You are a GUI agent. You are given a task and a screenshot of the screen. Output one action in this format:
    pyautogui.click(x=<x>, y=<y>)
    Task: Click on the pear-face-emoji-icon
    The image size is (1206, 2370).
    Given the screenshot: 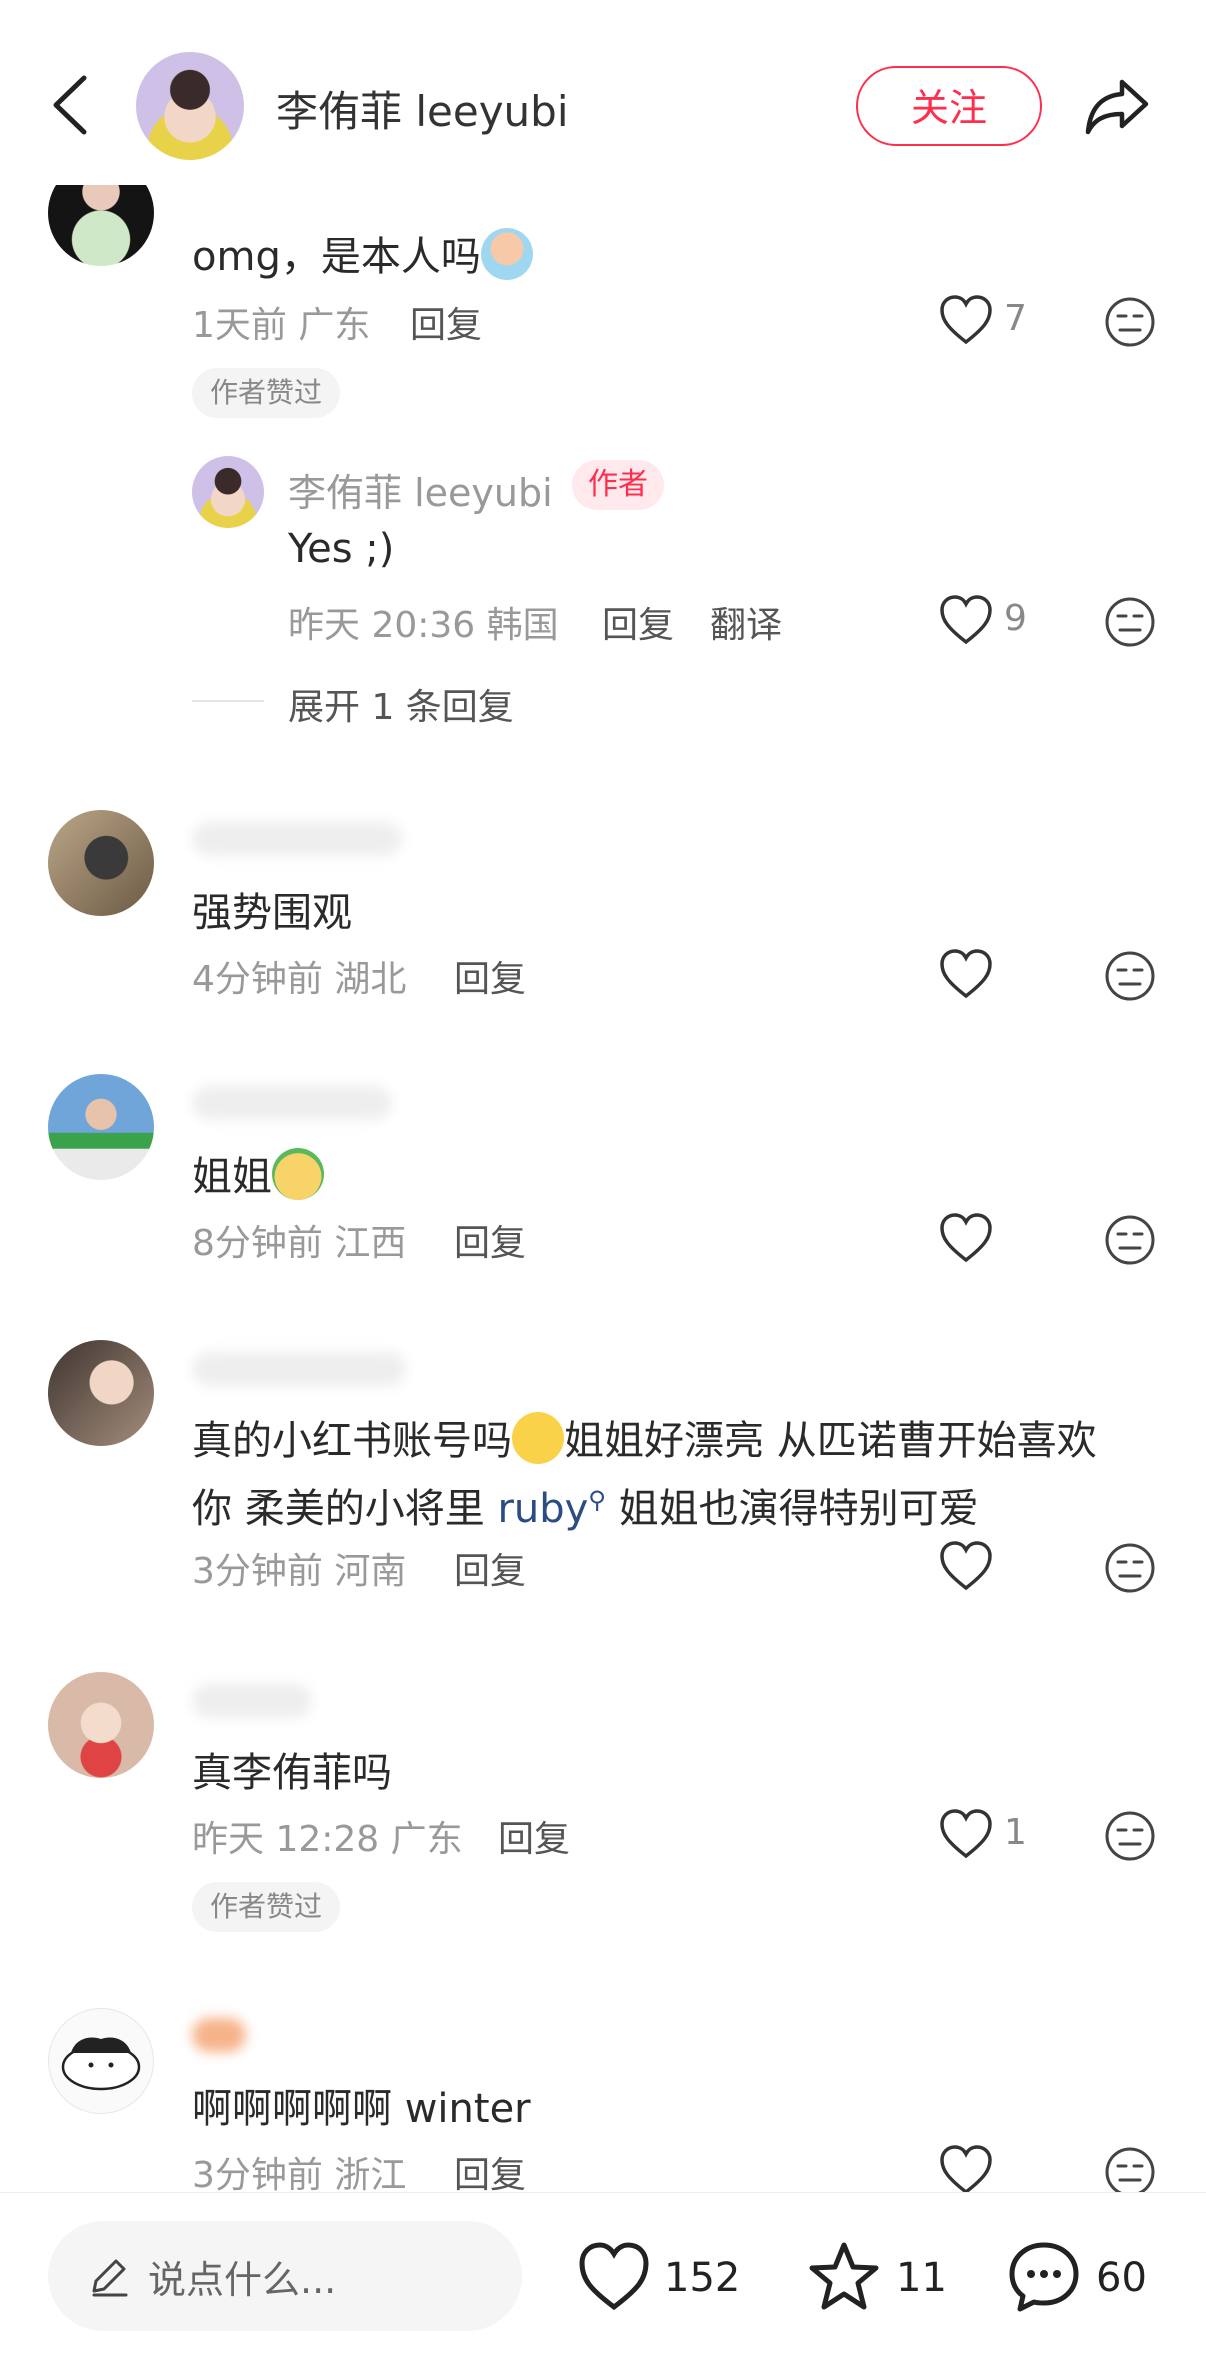 What is the action you would take?
    pyautogui.click(x=298, y=1174)
    